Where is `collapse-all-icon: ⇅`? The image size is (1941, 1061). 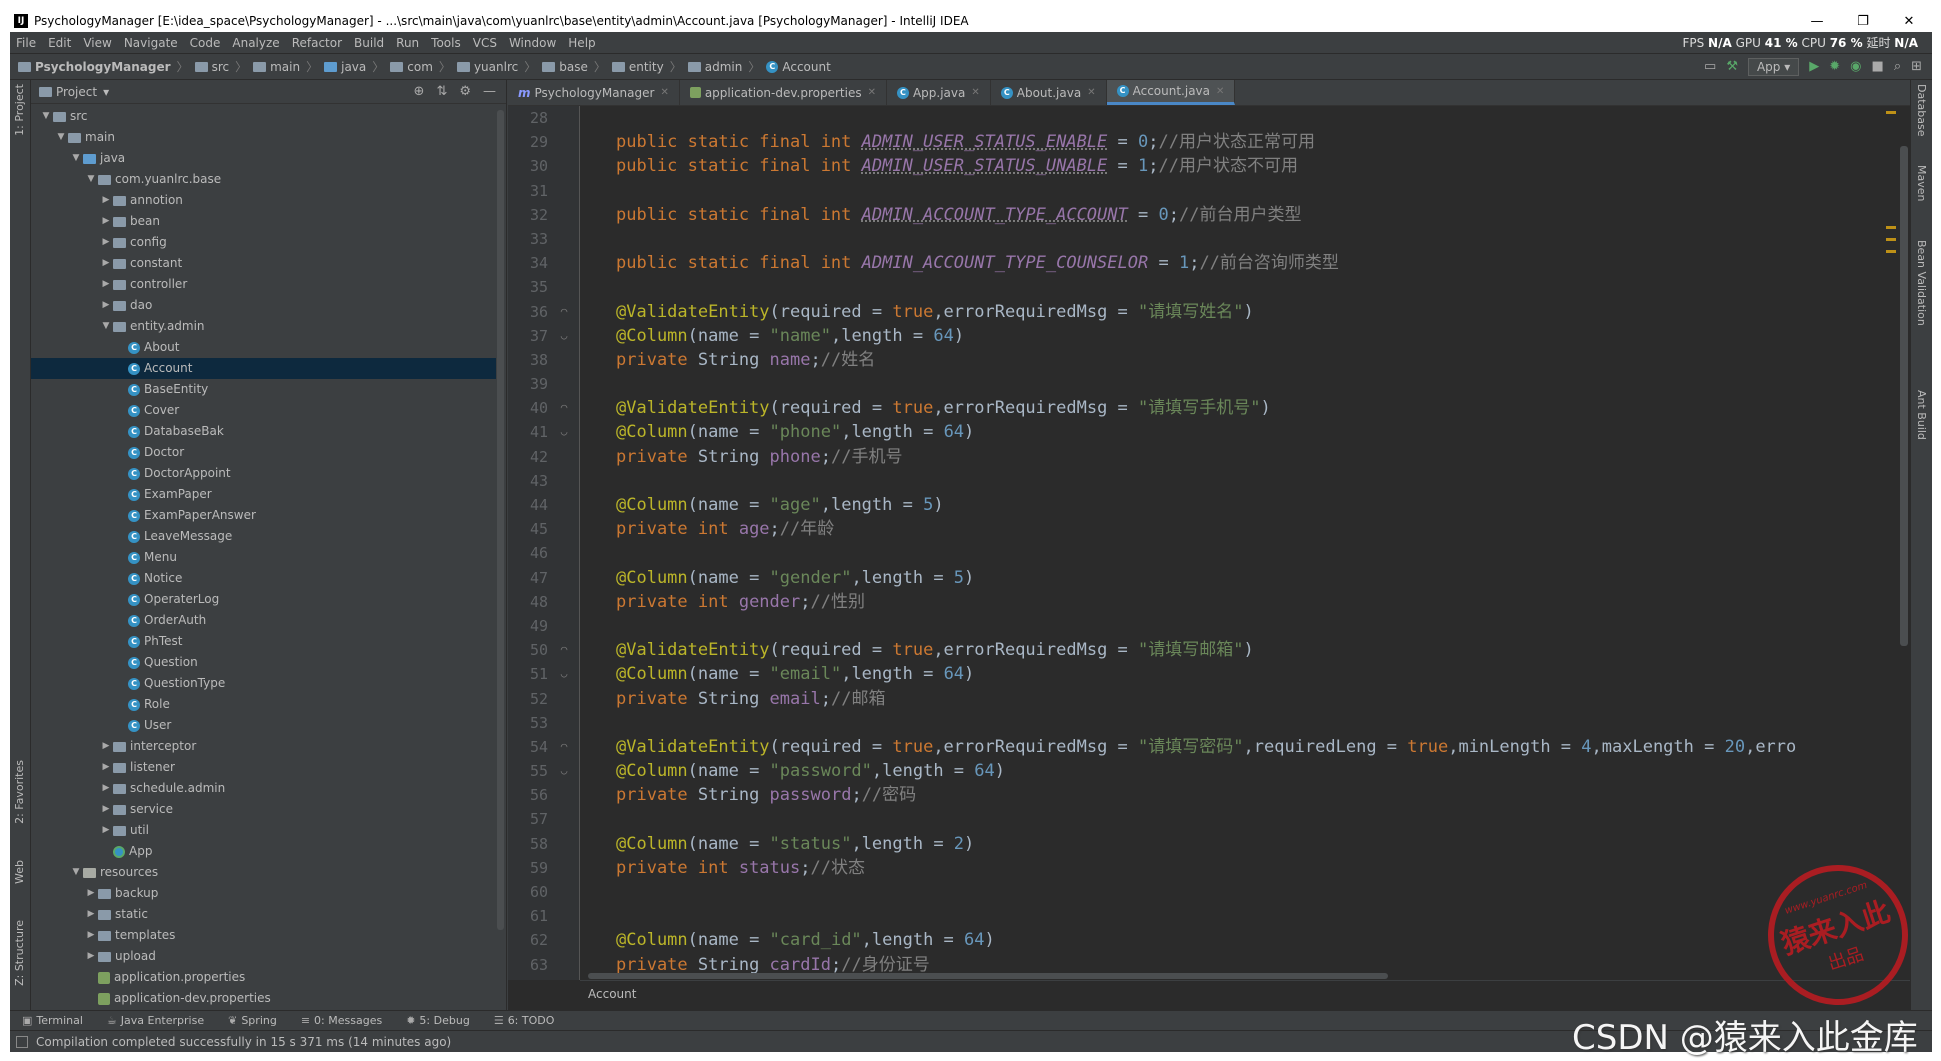
collapse-all-icon: ⇅ is located at coordinates (441, 91).